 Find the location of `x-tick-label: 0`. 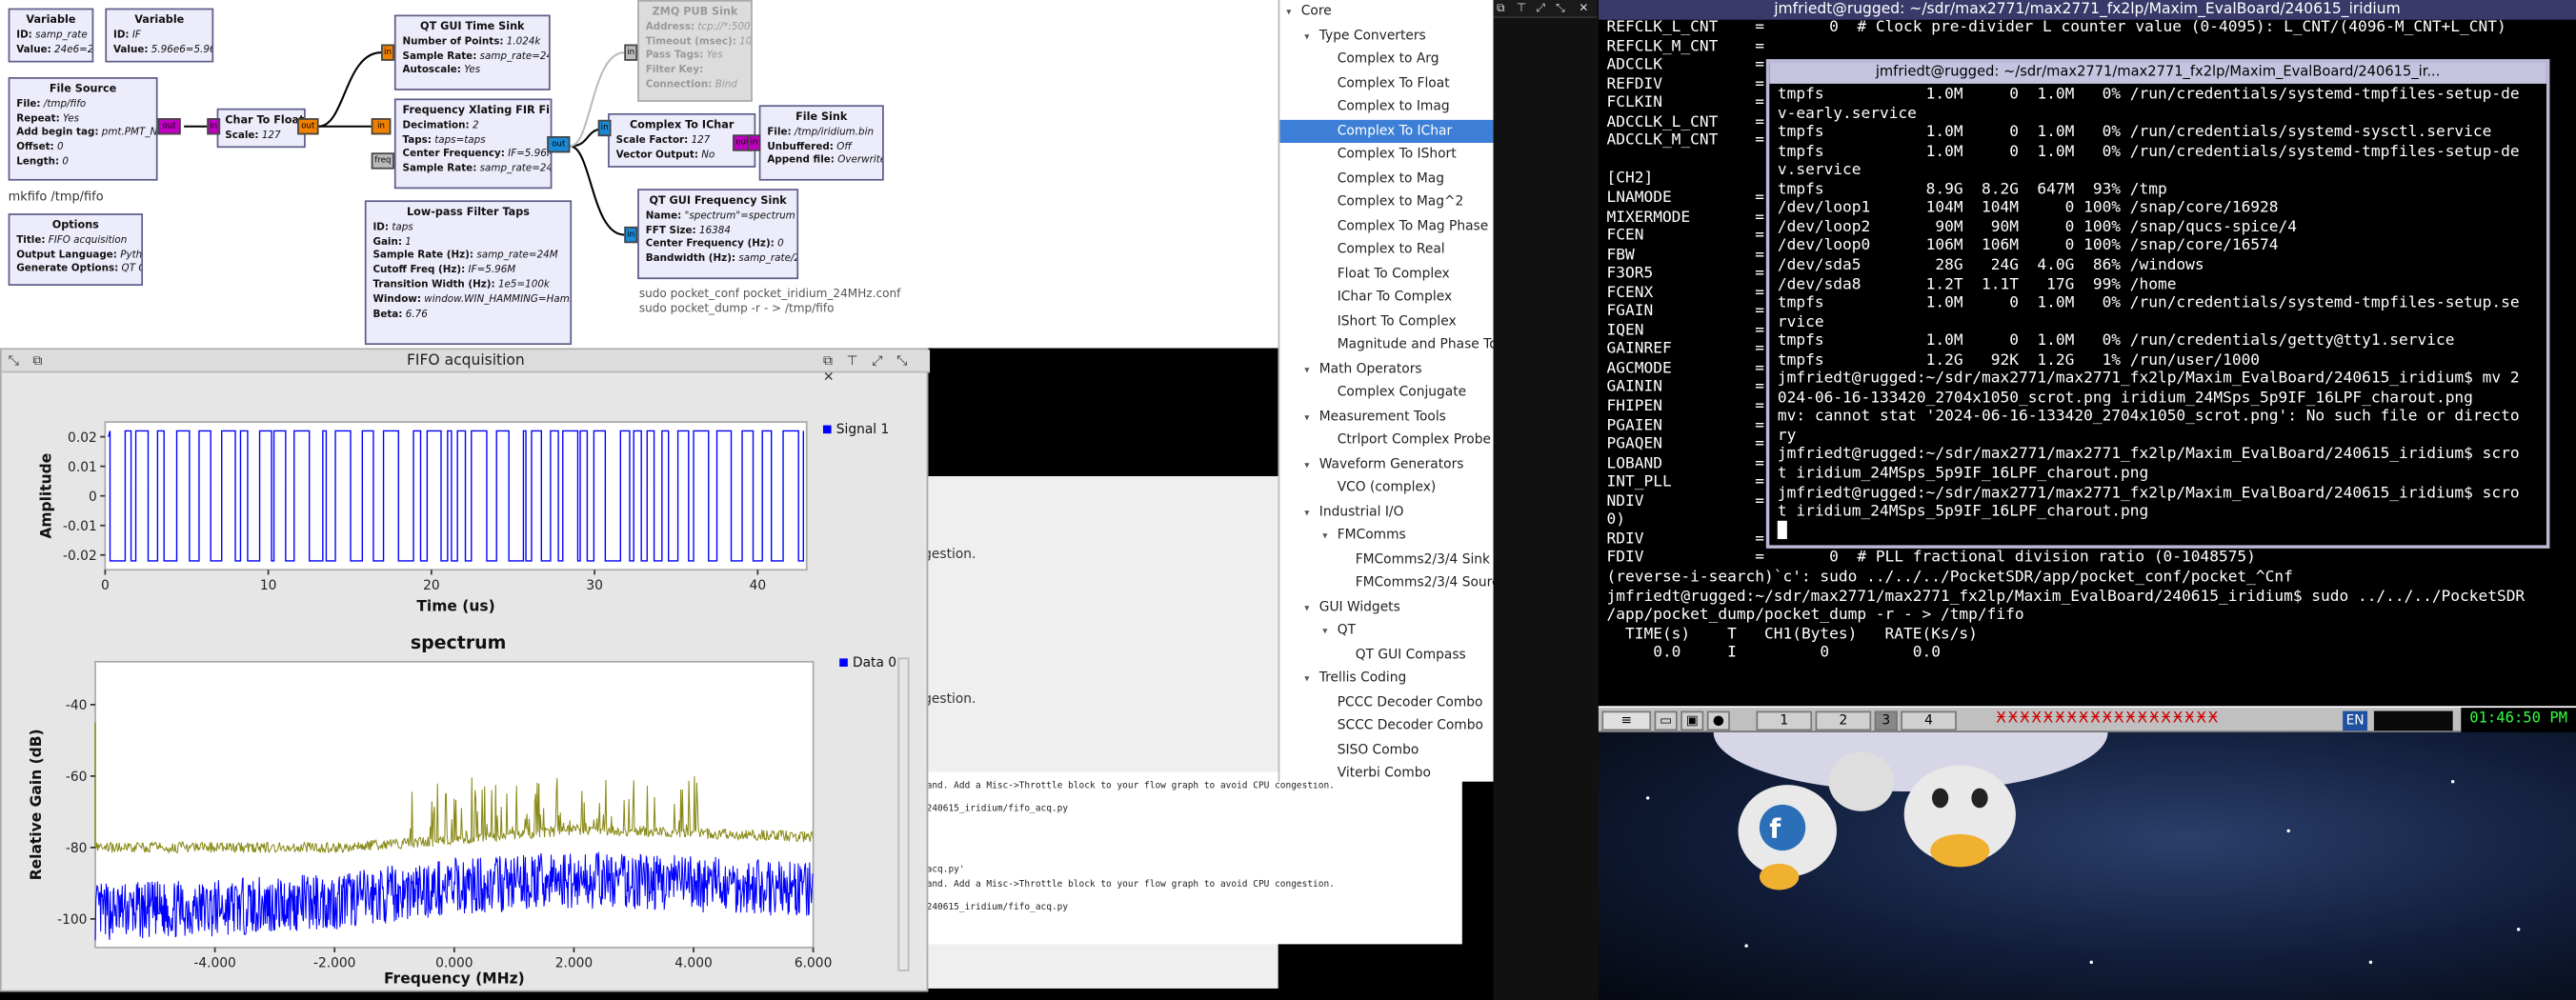

x-tick-label: 0 is located at coordinates (105, 585).